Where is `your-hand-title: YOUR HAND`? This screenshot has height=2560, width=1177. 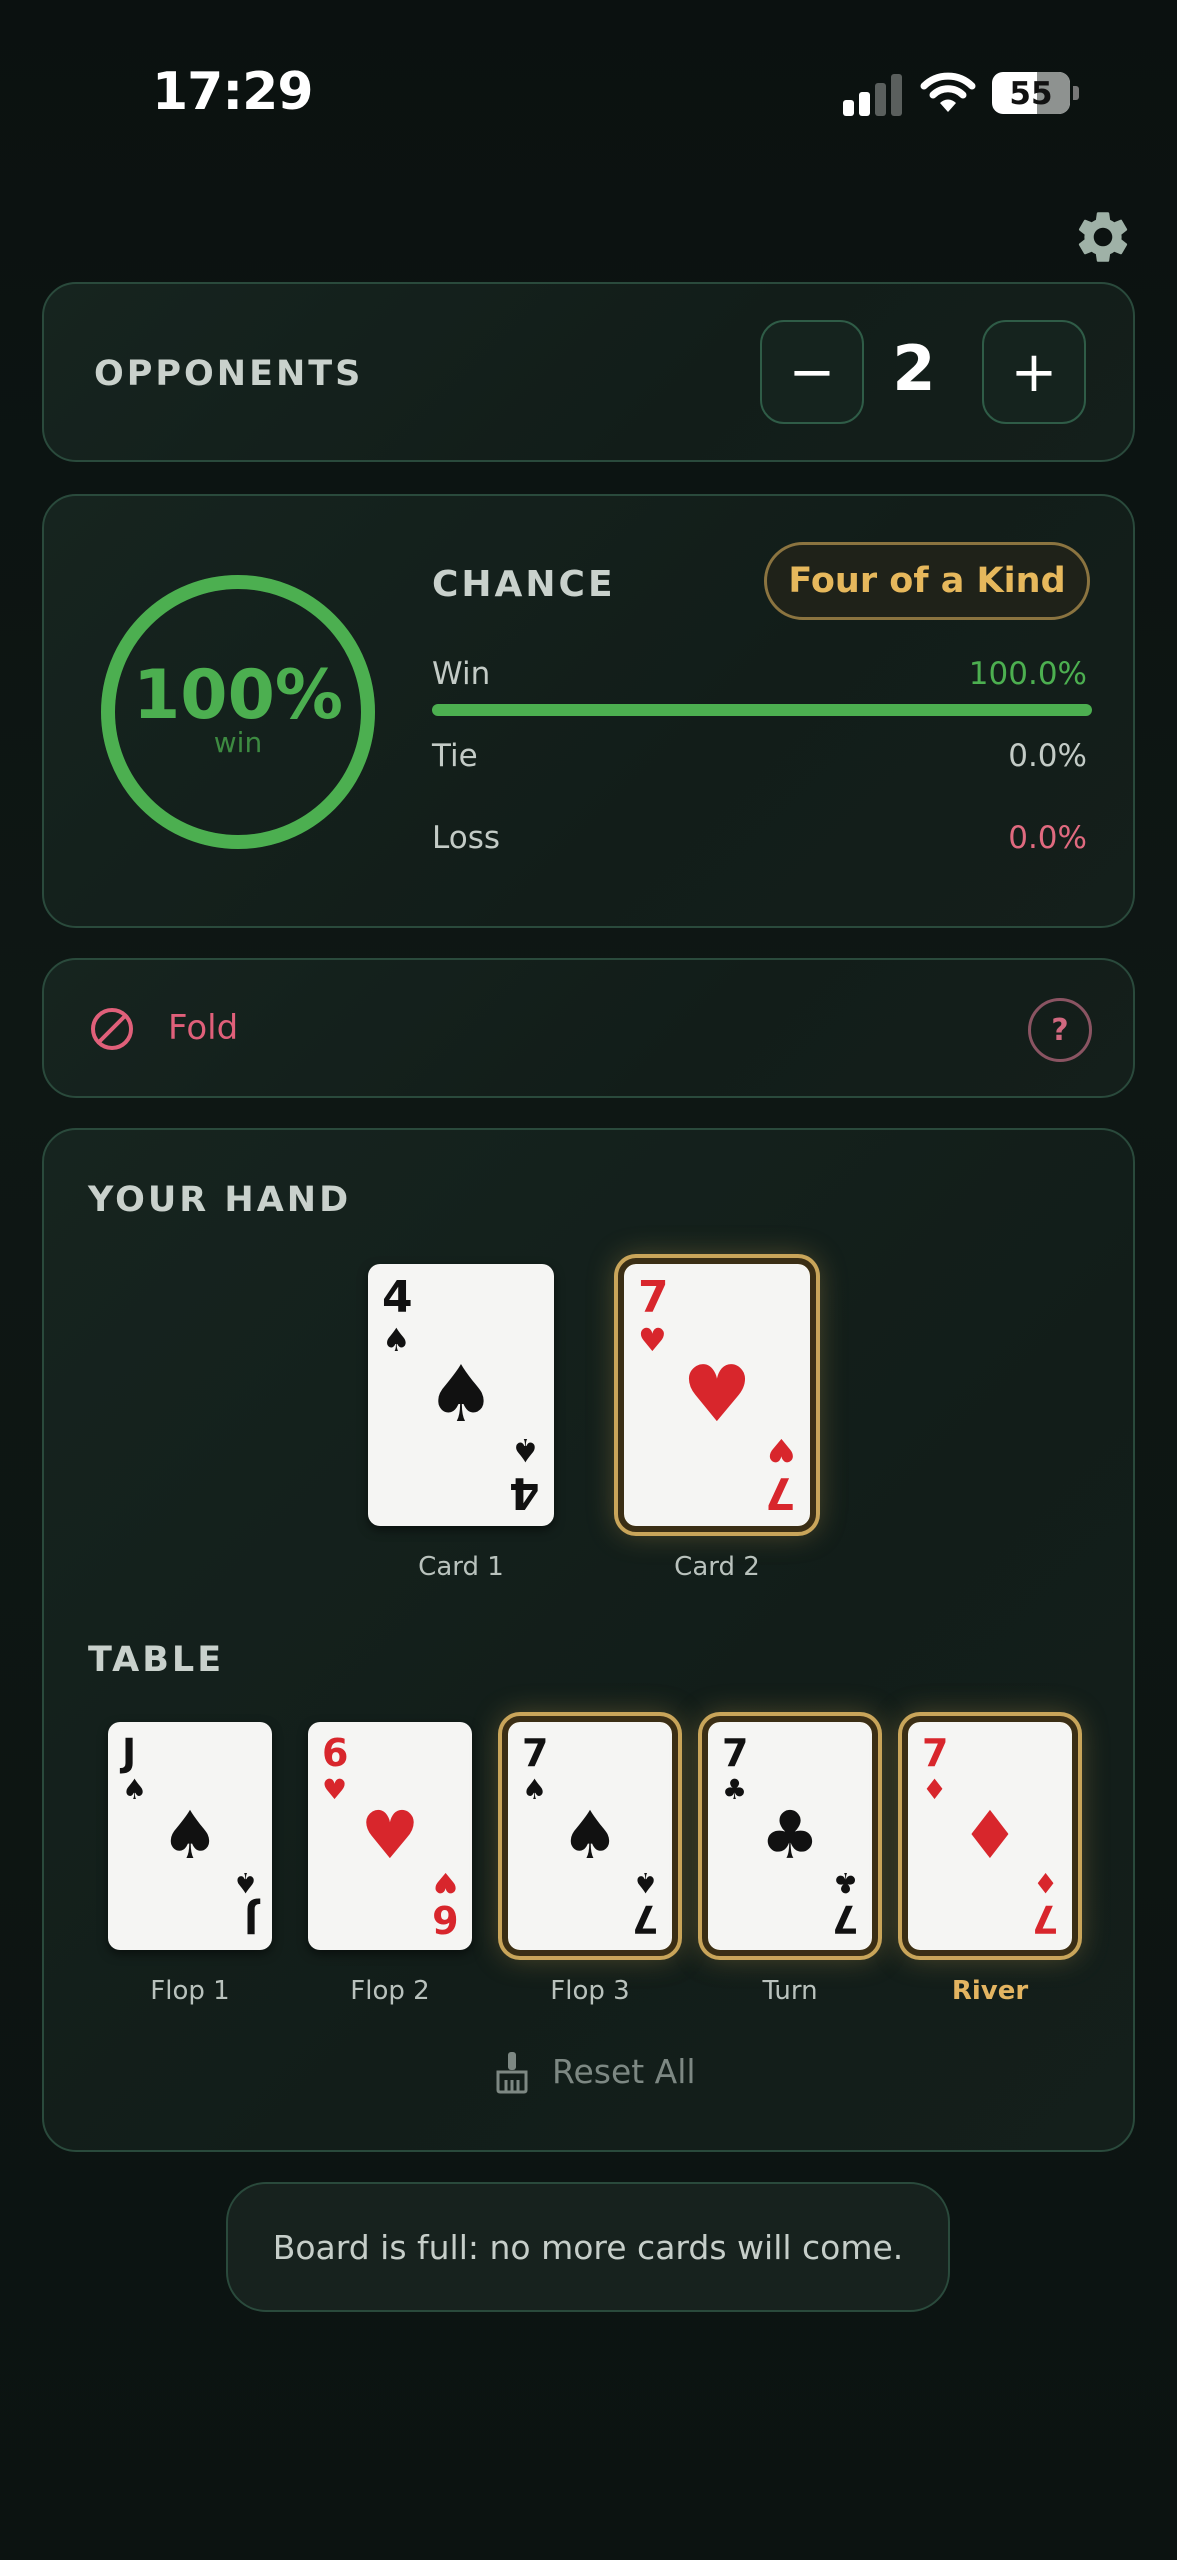 your-hand-title: YOUR HAND is located at coordinates (220, 1200).